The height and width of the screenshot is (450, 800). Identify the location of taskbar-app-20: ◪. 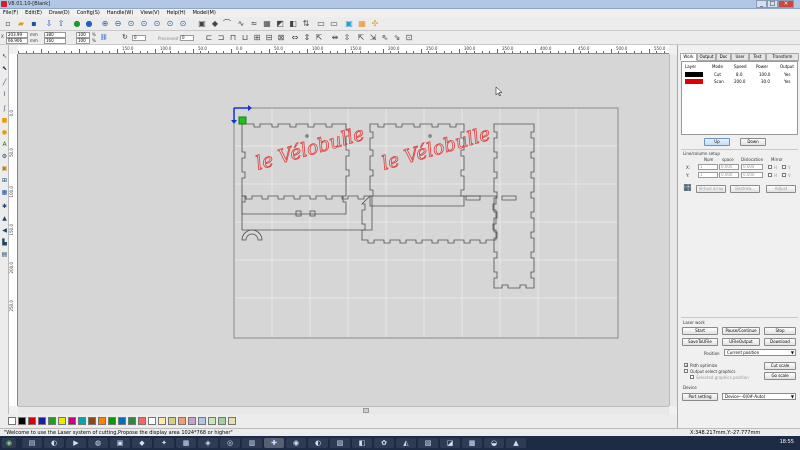
(450, 443).